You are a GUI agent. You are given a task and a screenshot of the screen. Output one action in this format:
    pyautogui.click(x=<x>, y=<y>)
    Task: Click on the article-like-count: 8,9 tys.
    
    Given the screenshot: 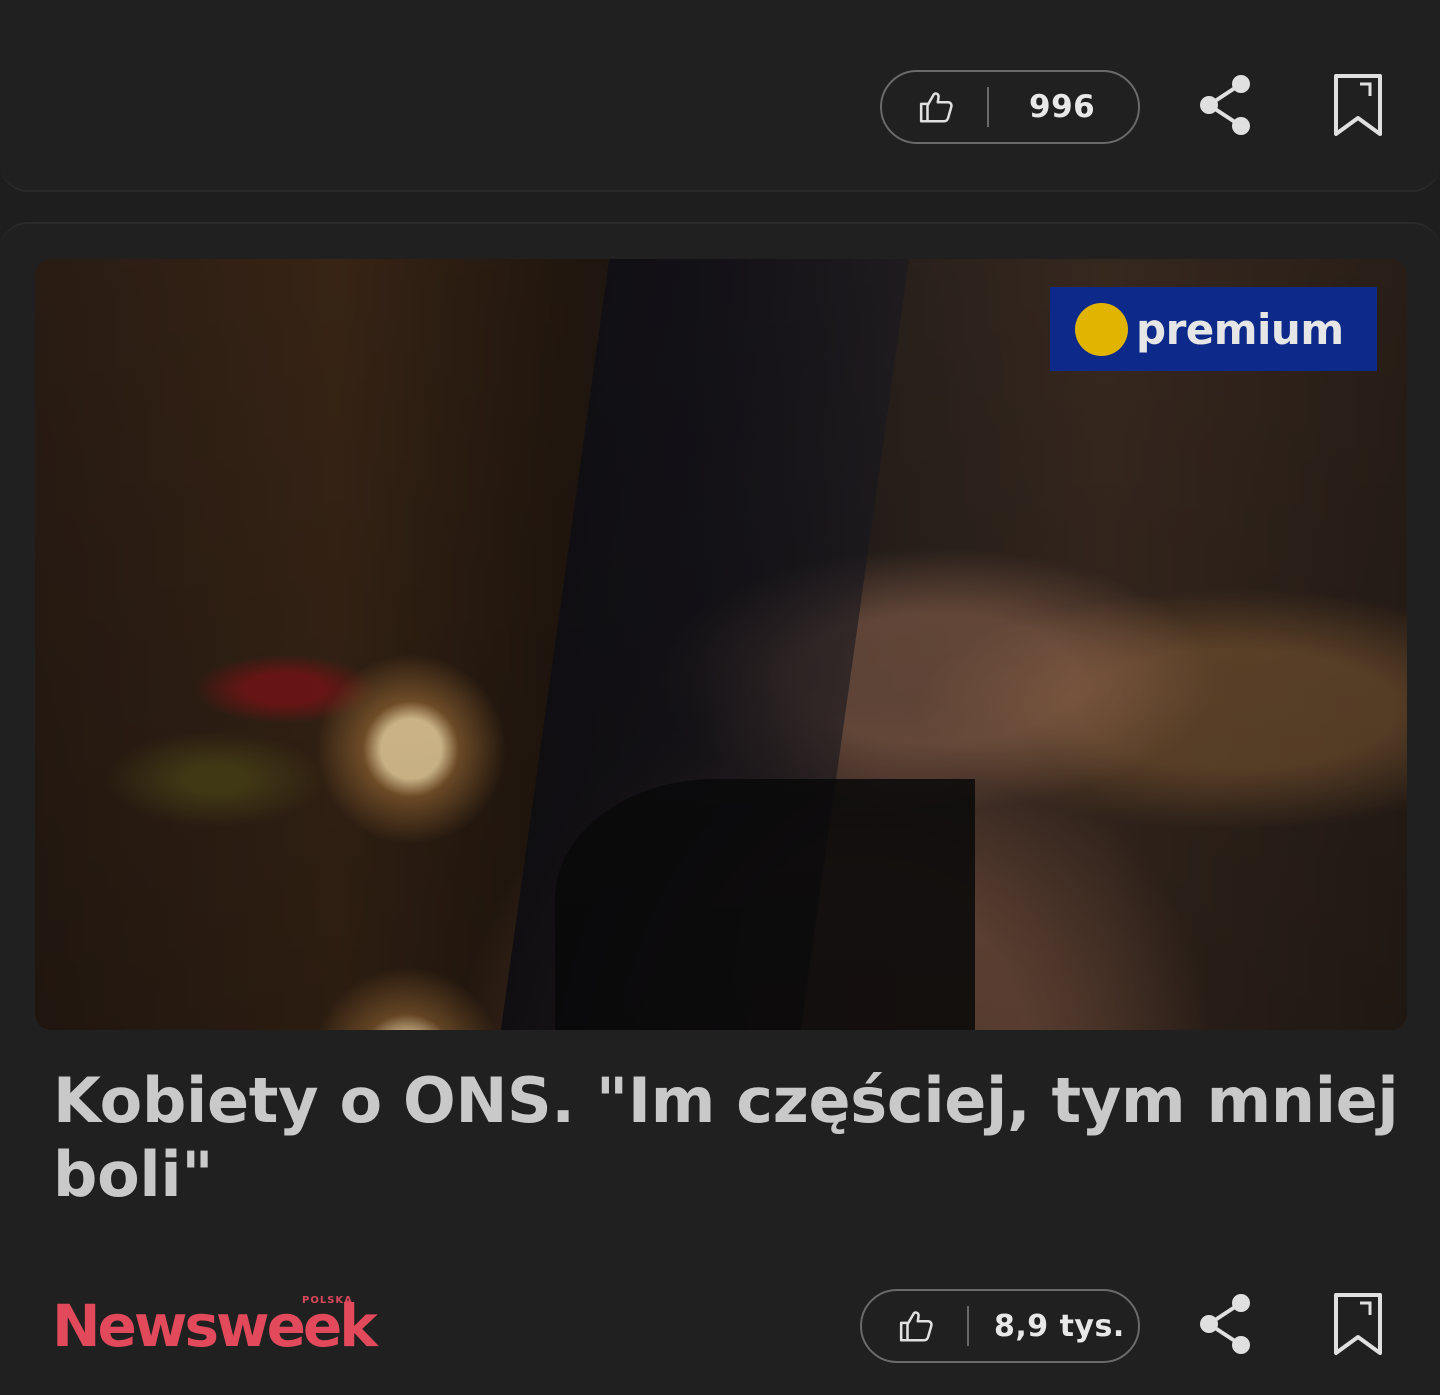 What is the action you would take?
    pyautogui.click(x=1059, y=1326)
    